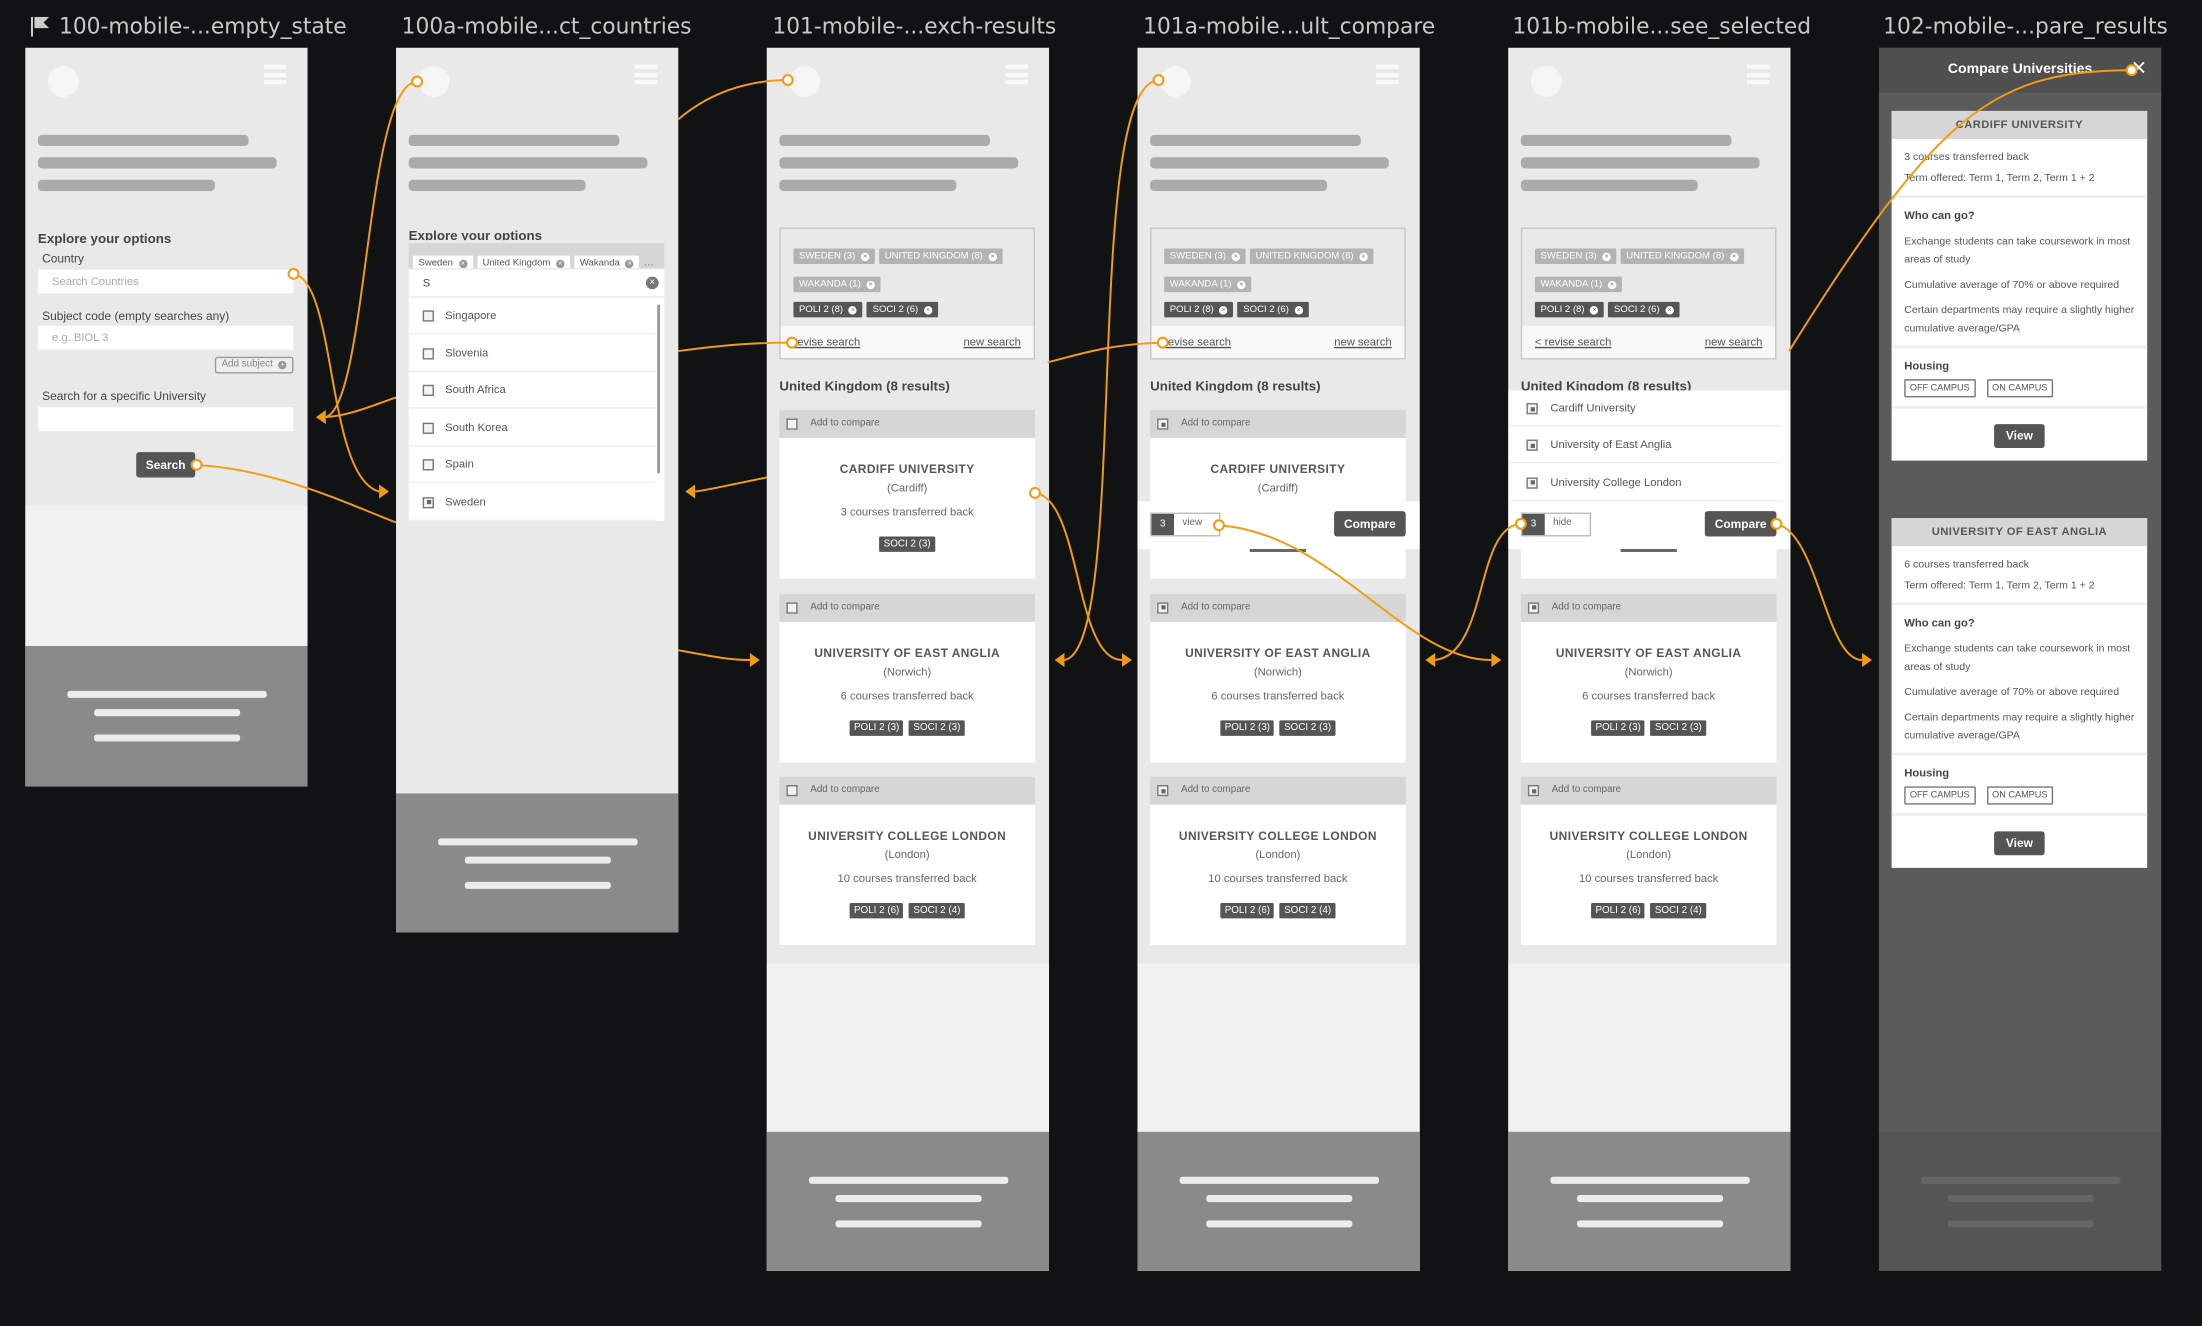 The height and width of the screenshot is (1326, 2202). I want to click on revise-search-link: < revise search, so click(1573, 342).